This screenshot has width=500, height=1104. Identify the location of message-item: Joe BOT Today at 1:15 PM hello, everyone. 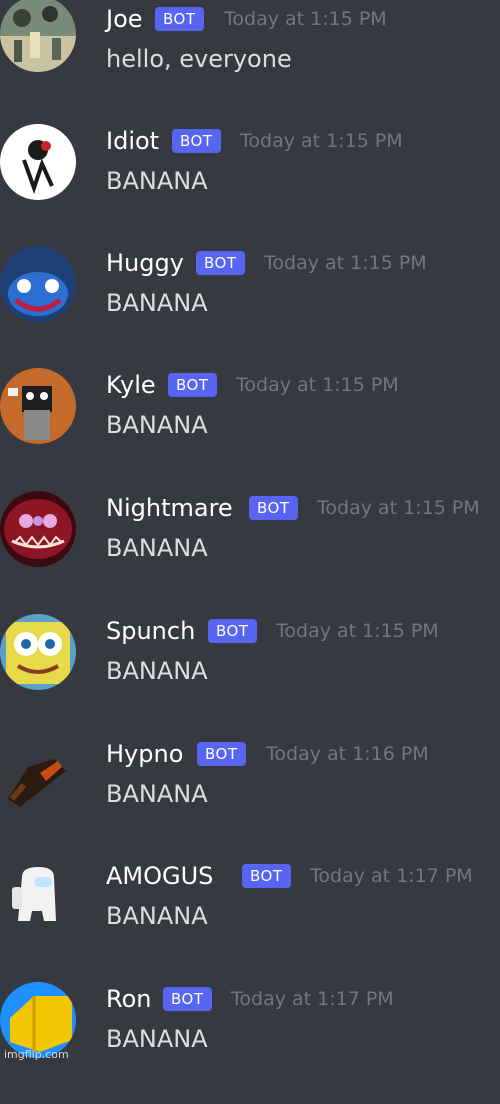
(250, 62).